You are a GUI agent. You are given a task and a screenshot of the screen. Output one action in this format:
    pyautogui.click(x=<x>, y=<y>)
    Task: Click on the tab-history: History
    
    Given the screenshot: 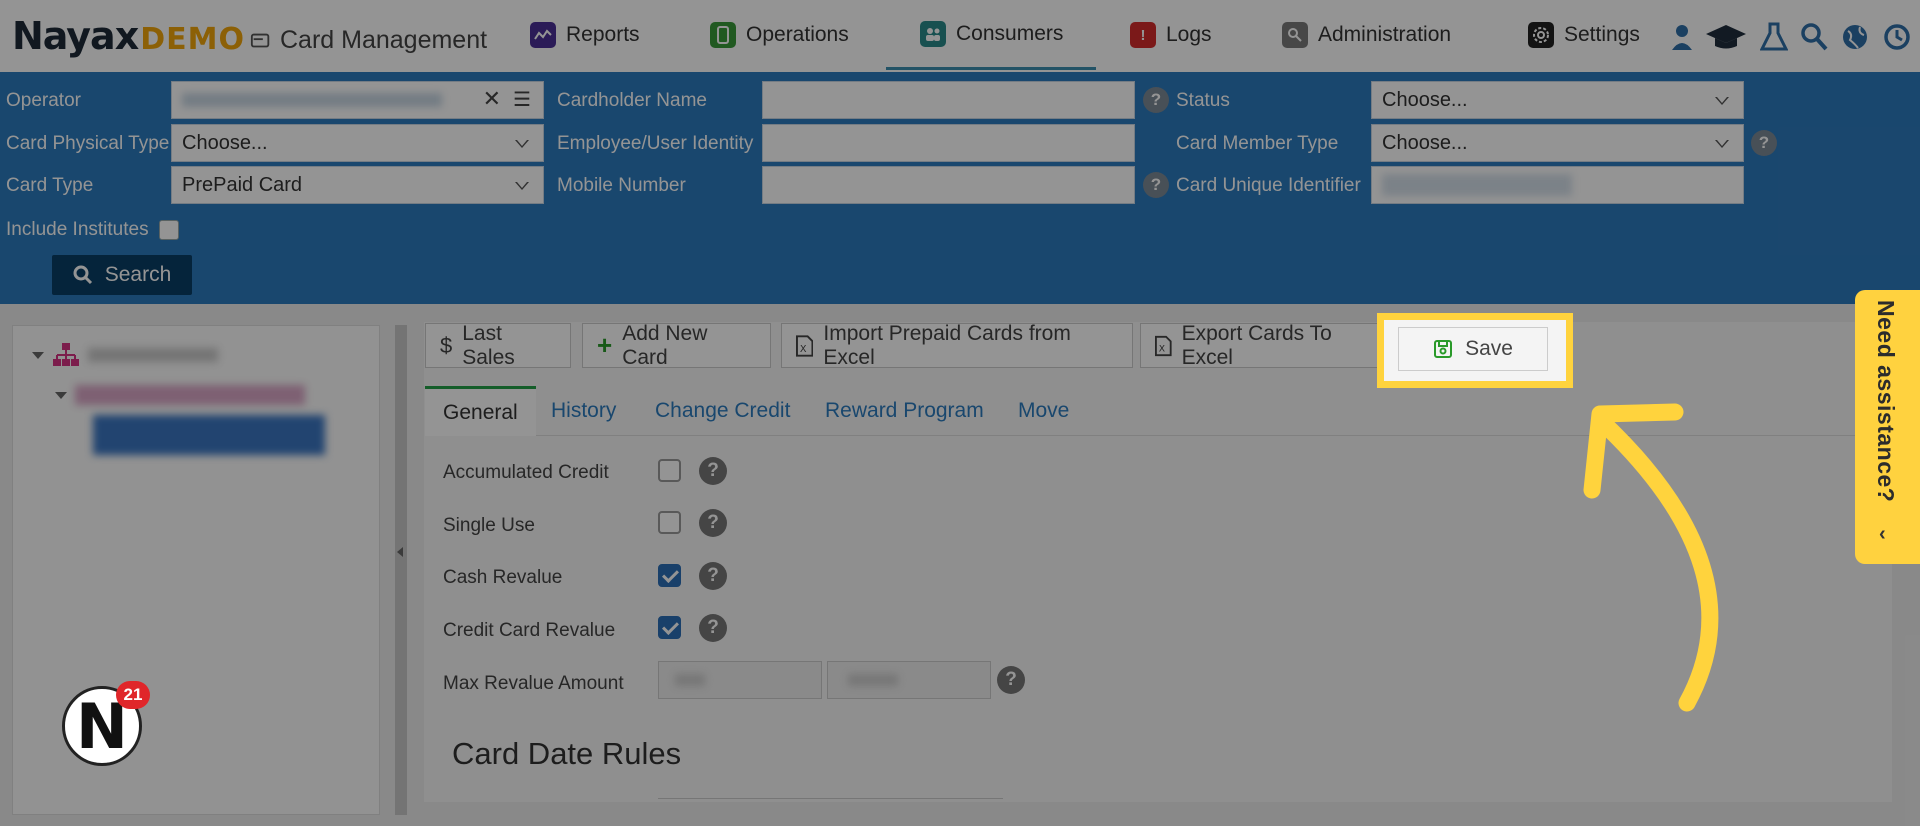 What is the action you would take?
    pyautogui.click(x=583, y=411)
    